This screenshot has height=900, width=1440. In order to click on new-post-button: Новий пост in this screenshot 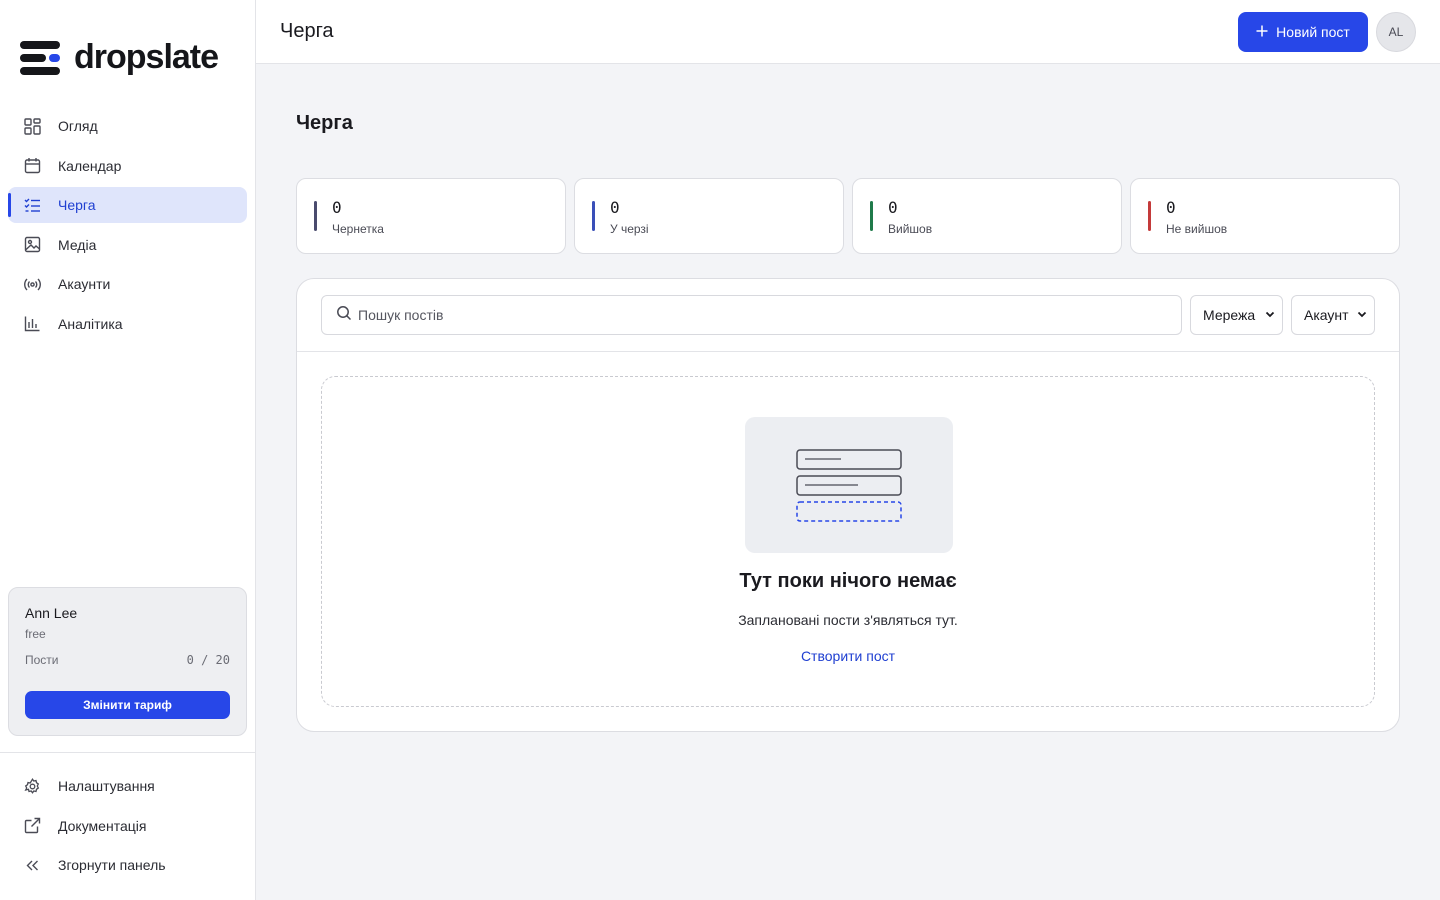, I will do `click(1303, 32)`.